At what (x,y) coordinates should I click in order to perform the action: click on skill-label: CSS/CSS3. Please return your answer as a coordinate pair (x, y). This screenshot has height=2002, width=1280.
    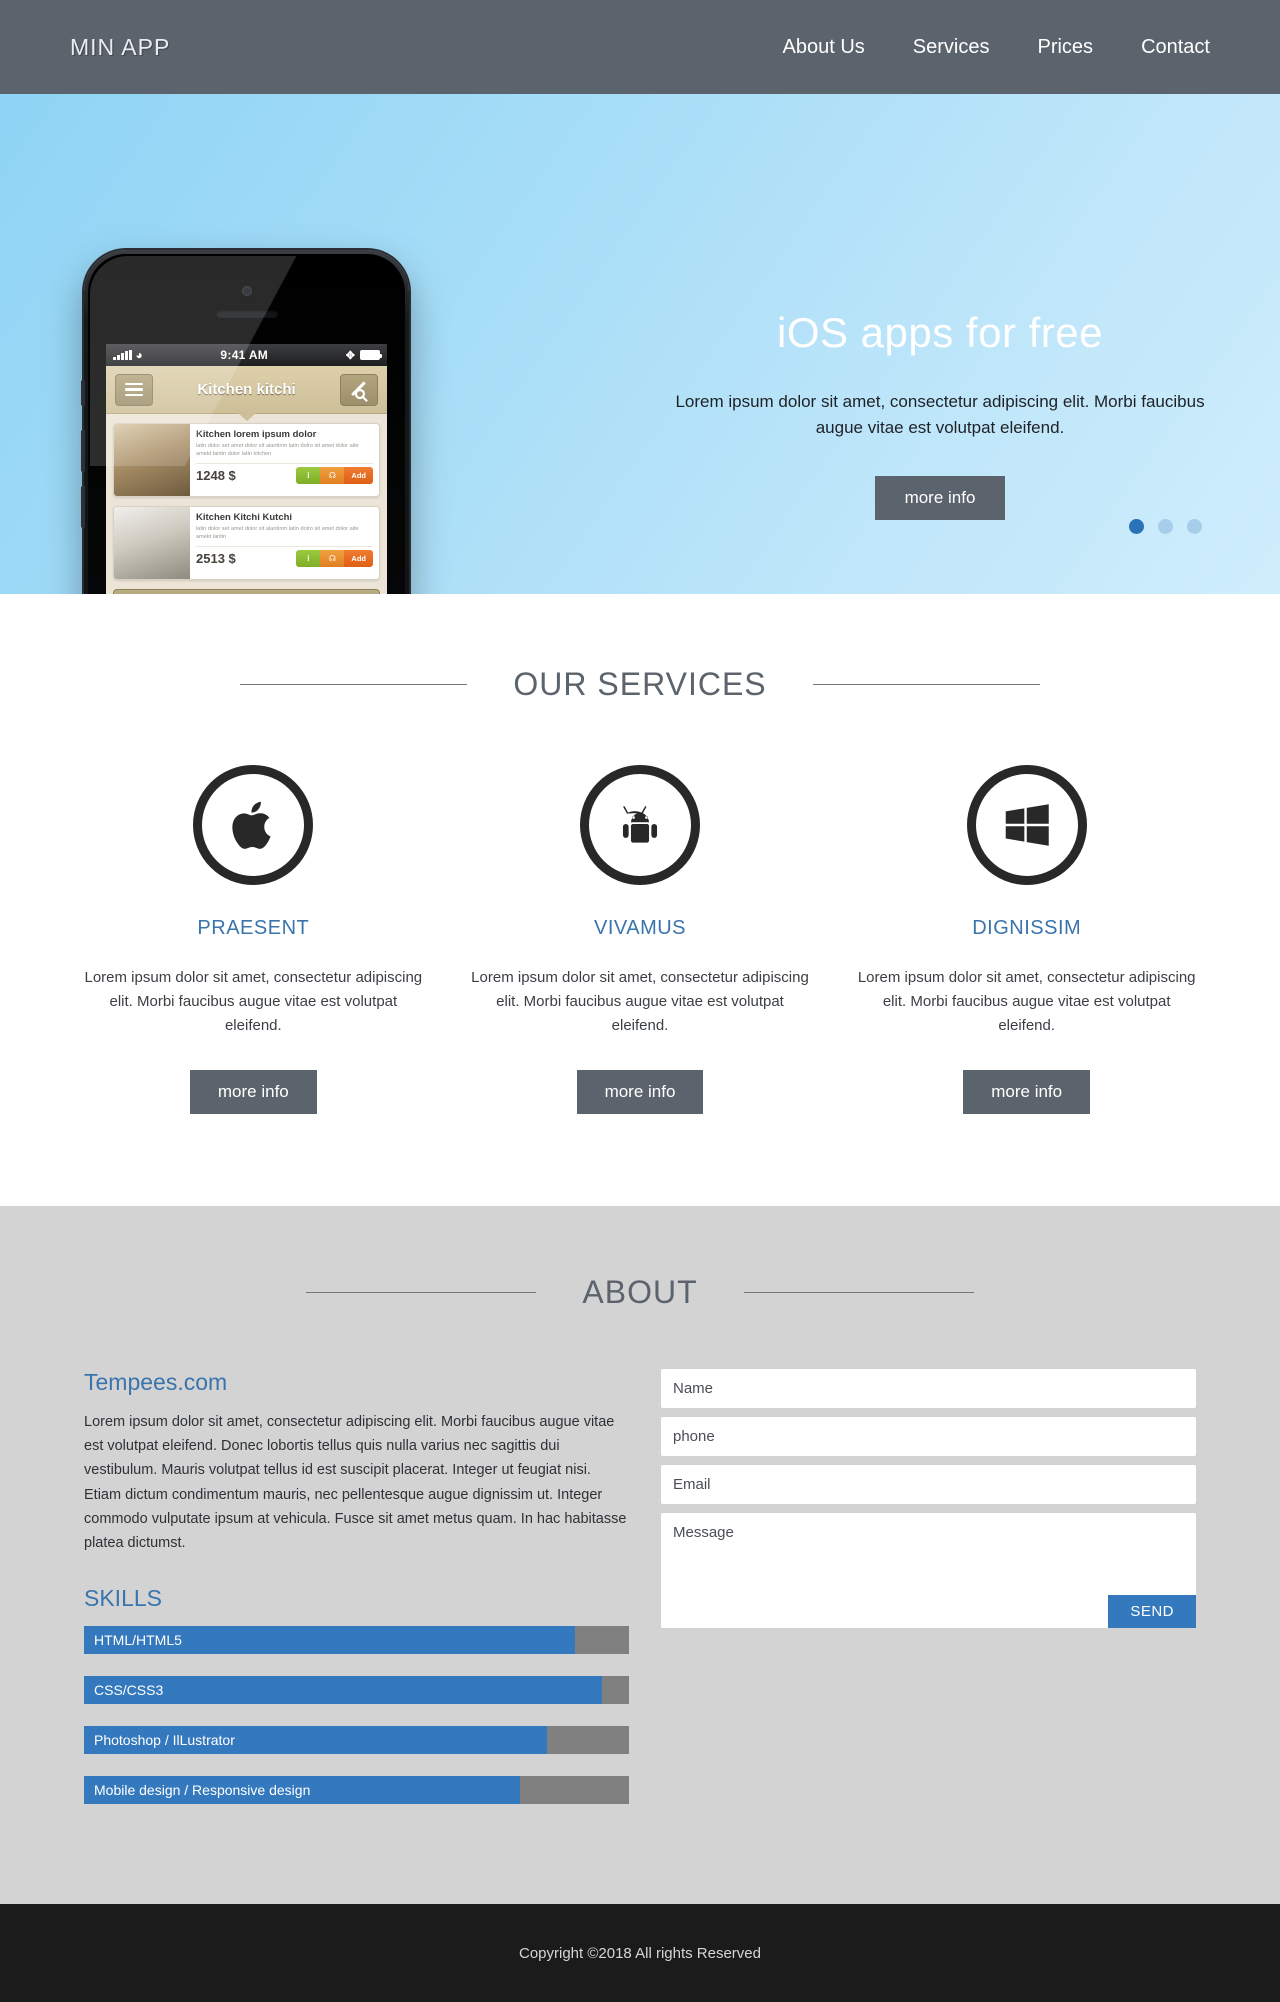
    Looking at the image, I should click on (129, 1690).